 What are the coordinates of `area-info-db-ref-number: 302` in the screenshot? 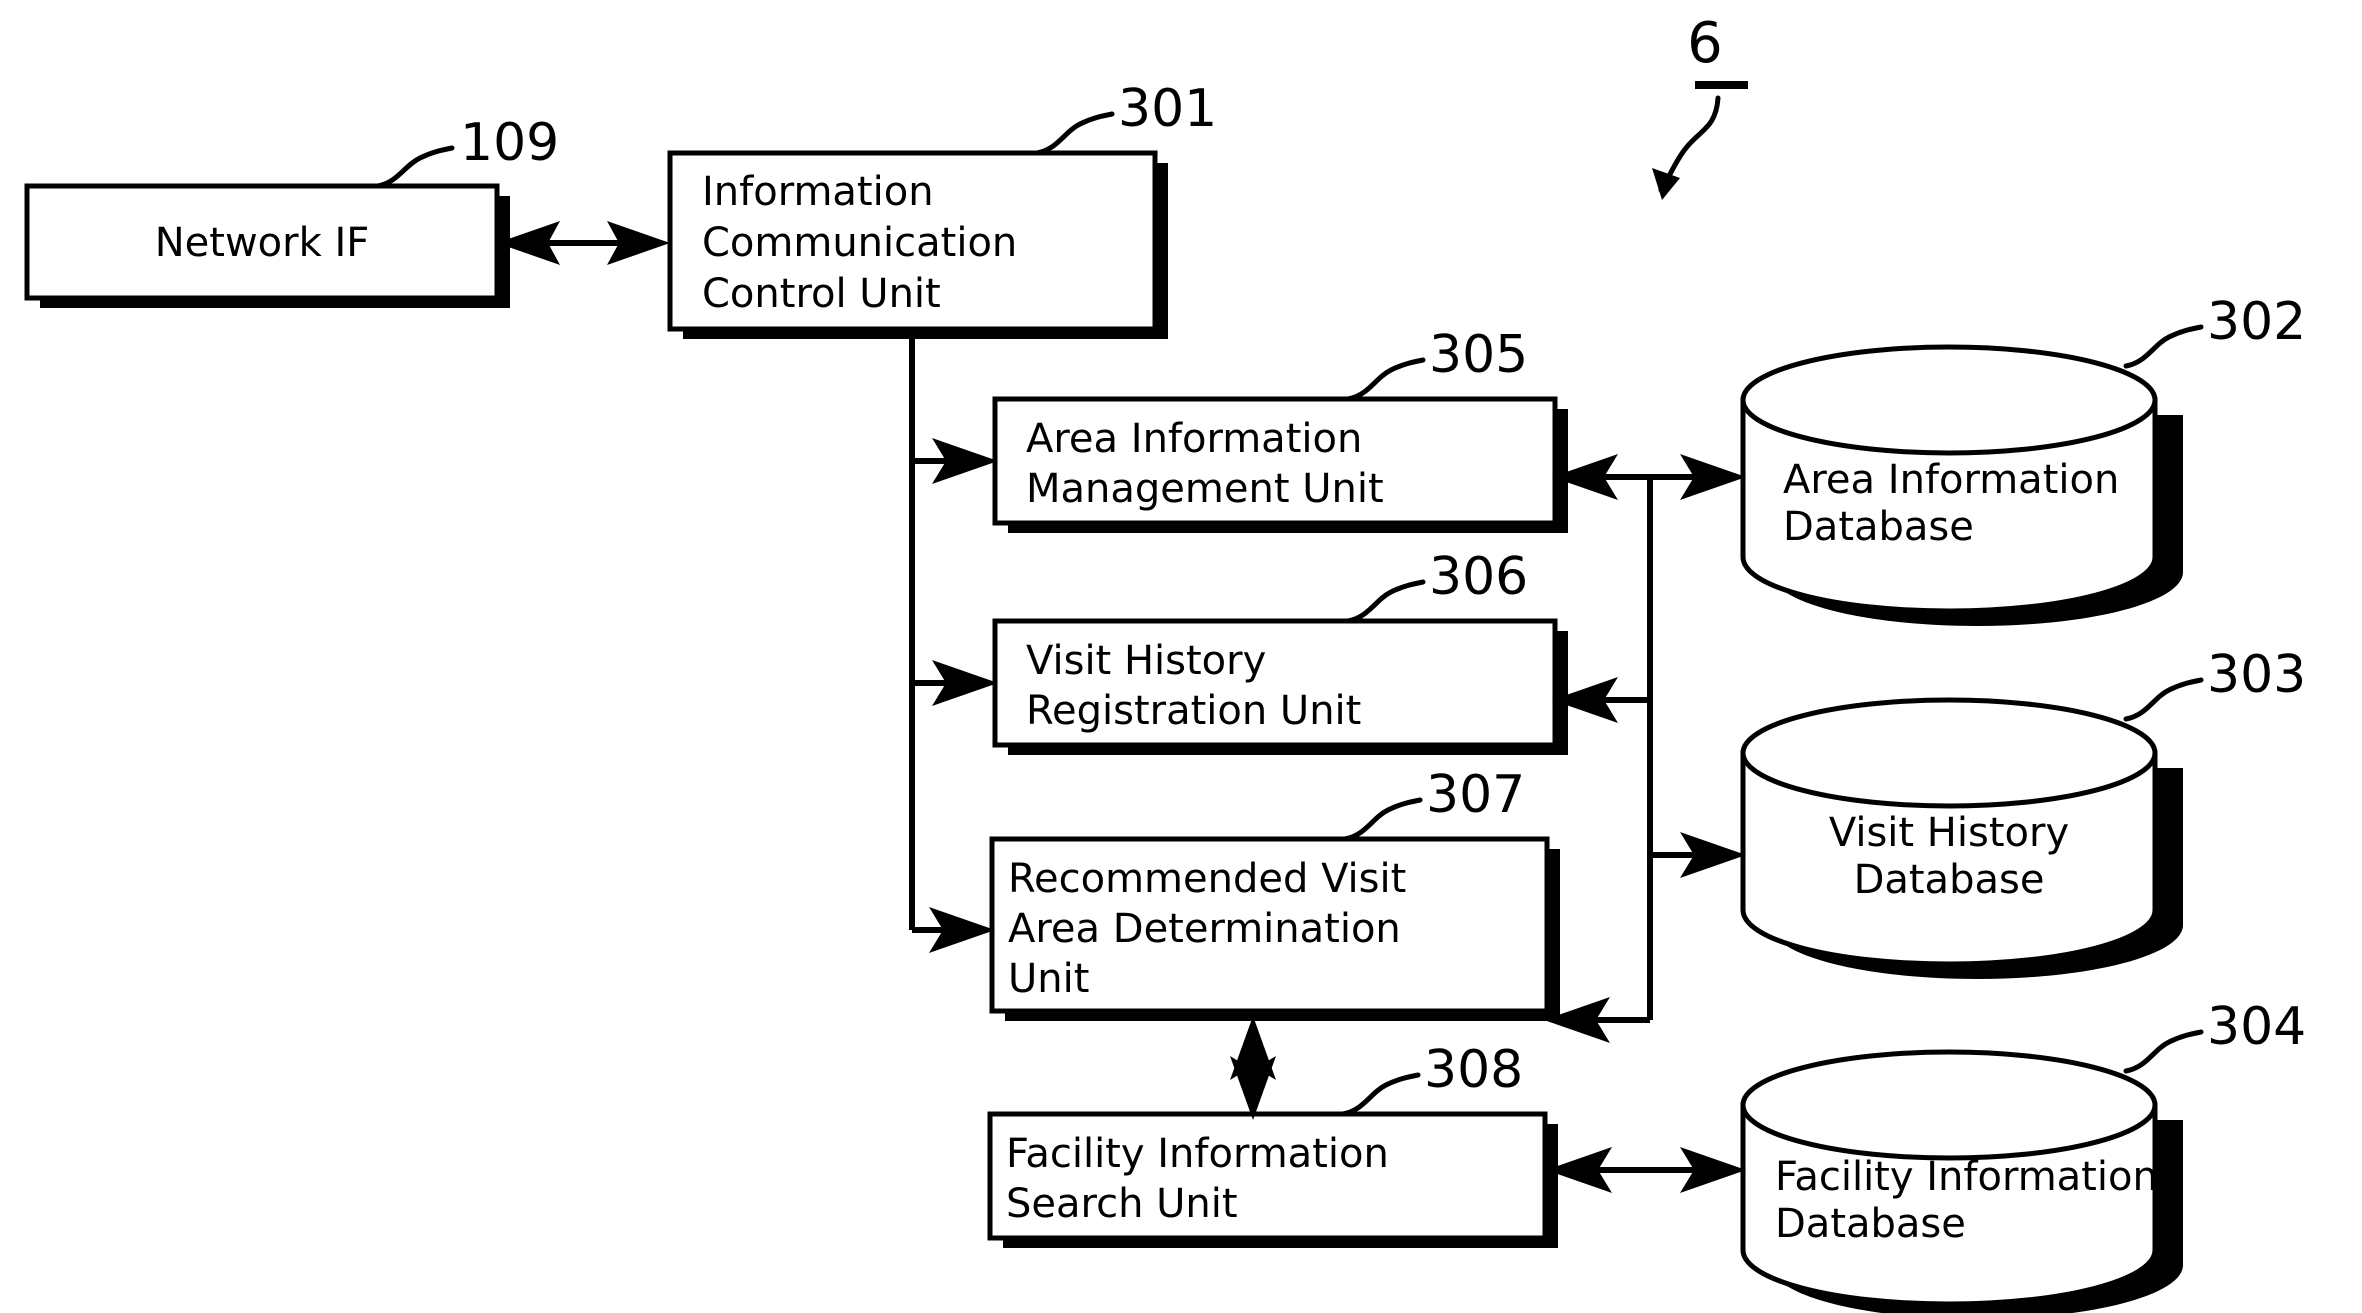 It's located at (2256, 322).